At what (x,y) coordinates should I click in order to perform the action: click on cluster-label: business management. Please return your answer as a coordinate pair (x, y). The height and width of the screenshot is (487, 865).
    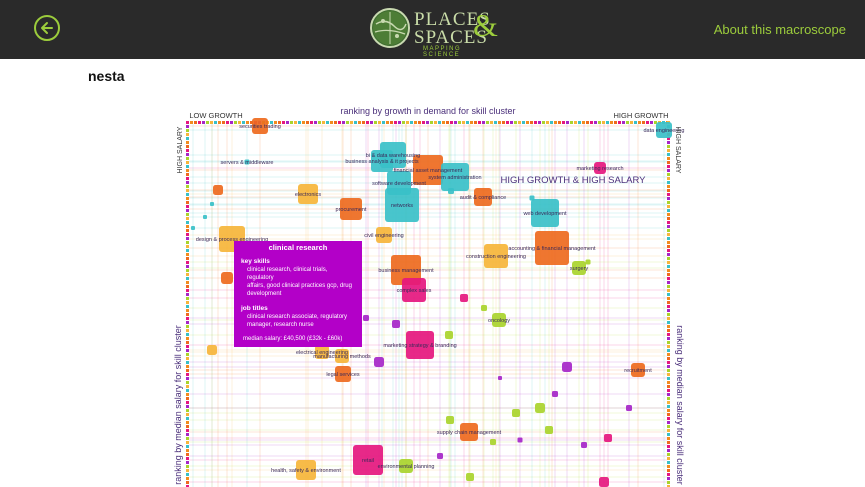
    Looking at the image, I should click on (406, 271).